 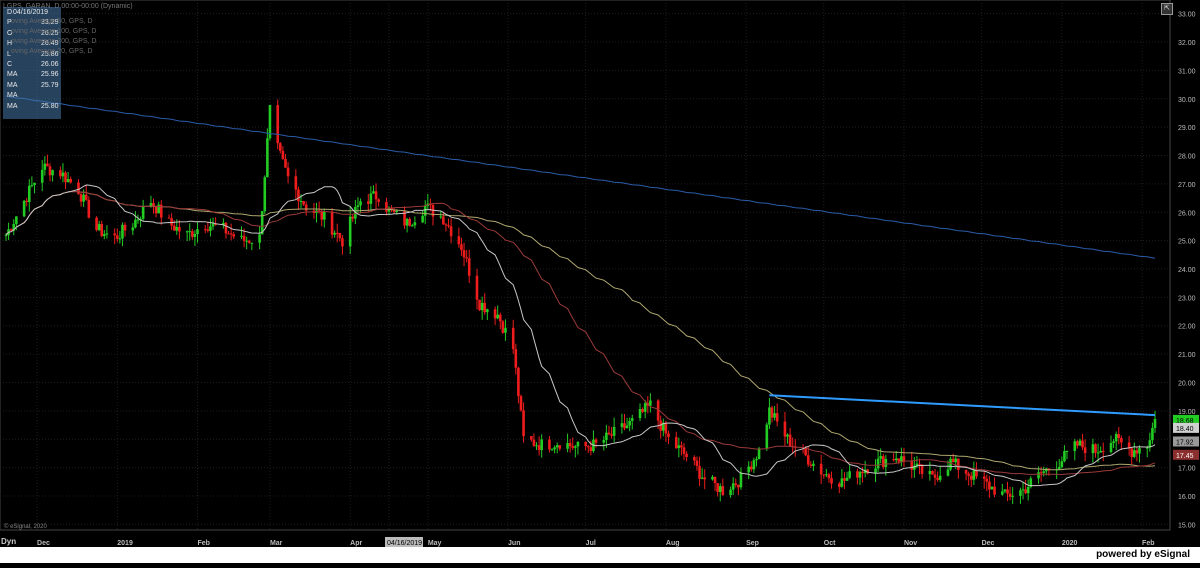 What do you see at coordinates (50, 64) in the screenshot?
I see `data-window-value: 26.06` at bounding box center [50, 64].